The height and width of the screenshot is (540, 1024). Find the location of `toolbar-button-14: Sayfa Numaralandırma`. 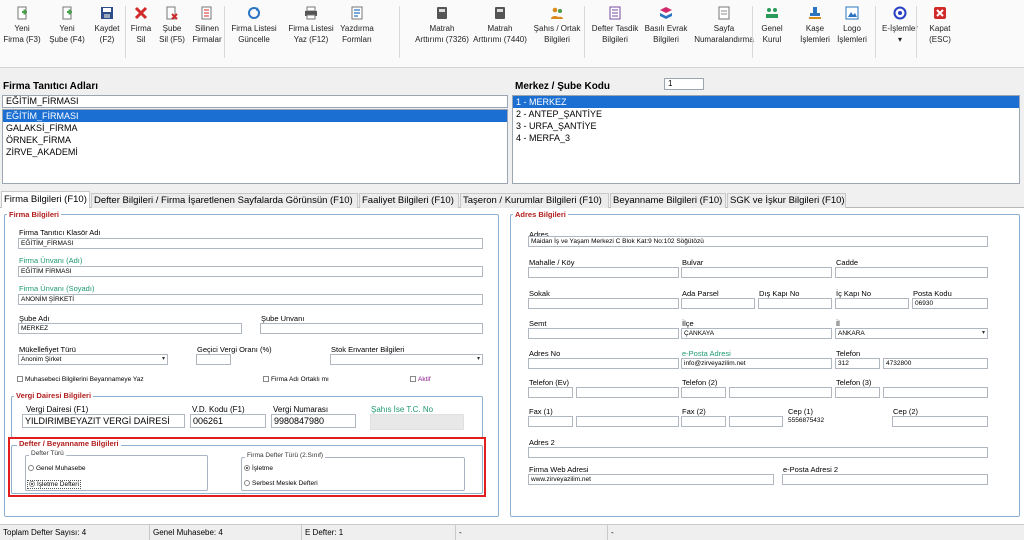

toolbar-button-14: Sayfa Numaralandırma is located at coordinates (724, 34).